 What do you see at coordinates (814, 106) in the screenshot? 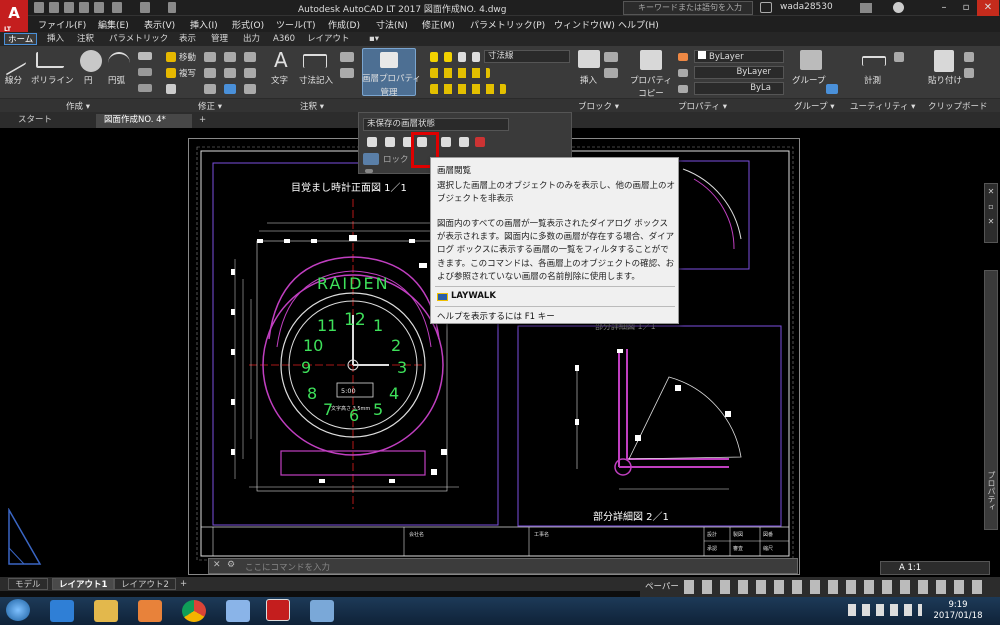
I see `panel-group: グループ ▾` at bounding box center [814, 106].